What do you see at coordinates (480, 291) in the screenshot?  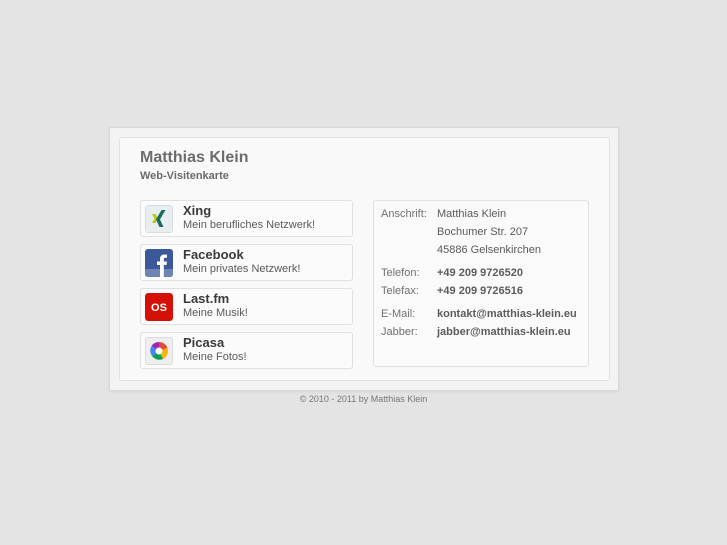 I see `fax-value: +49 209 9726516` at bounding box center [480, 291].